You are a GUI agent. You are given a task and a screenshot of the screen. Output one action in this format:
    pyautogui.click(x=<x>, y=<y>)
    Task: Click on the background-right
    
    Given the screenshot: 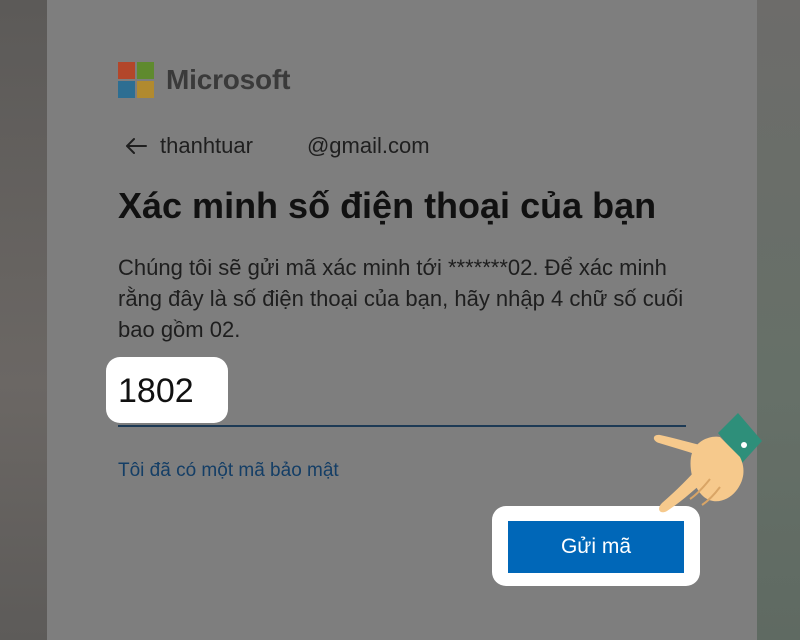 What is the action you would take?
    pyautogui.click(x=778, y=320)
    